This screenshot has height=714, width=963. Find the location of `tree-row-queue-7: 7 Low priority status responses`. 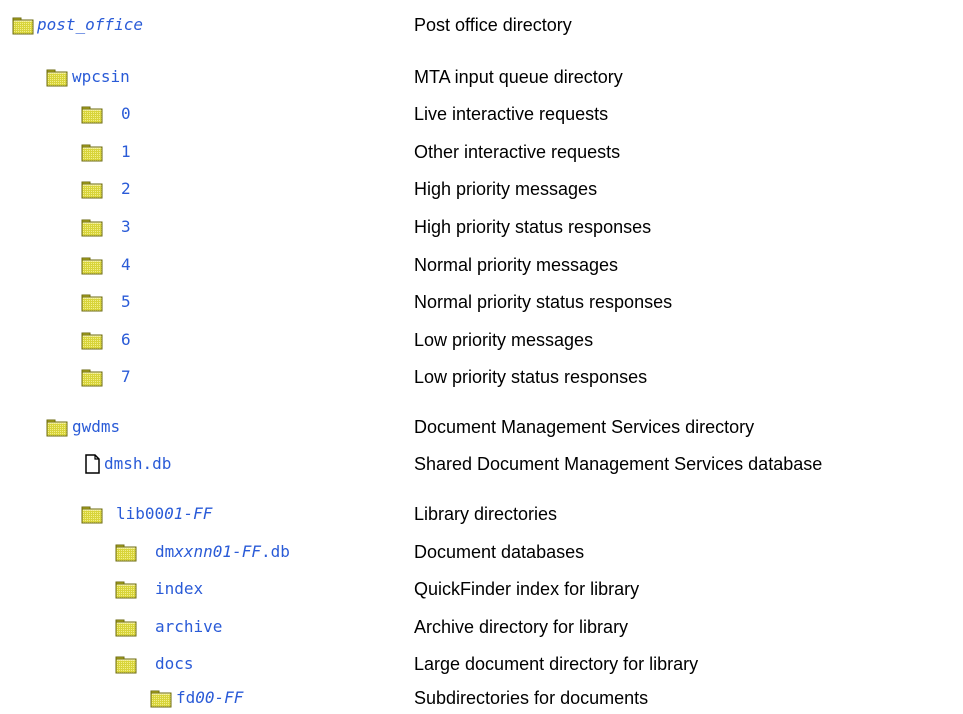

tree-row-queue-7: 7 Low priority status responses is located at coordinates (481, 378).